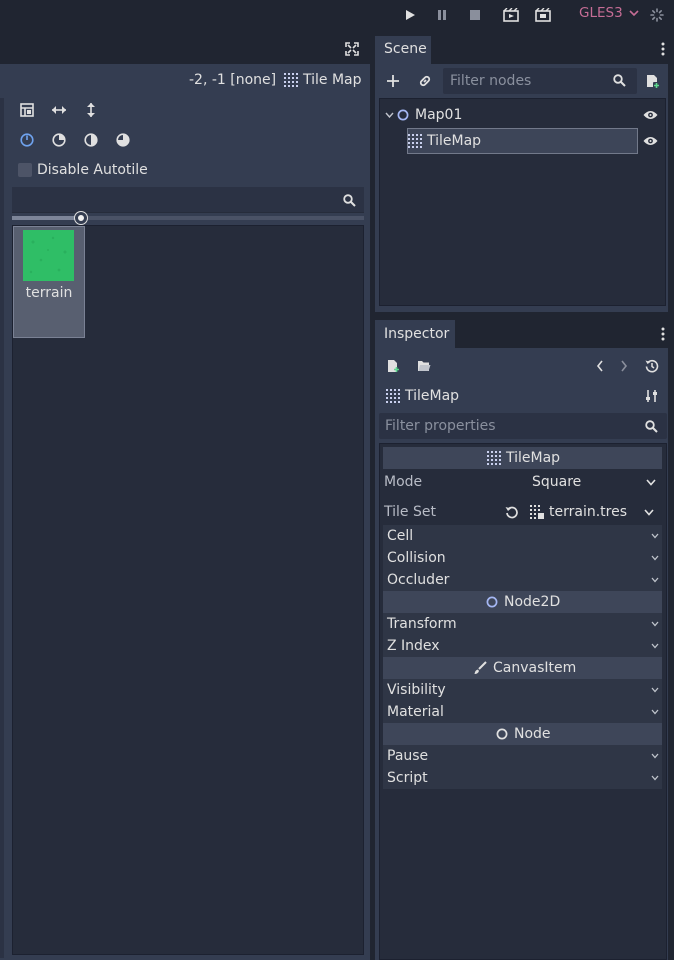 The width and height of the screenshot is (674, 960). What do you see at coordinates (59, 140) in the screenshot?
I see `rotate-90-icon` at bounding box center [59, 140].